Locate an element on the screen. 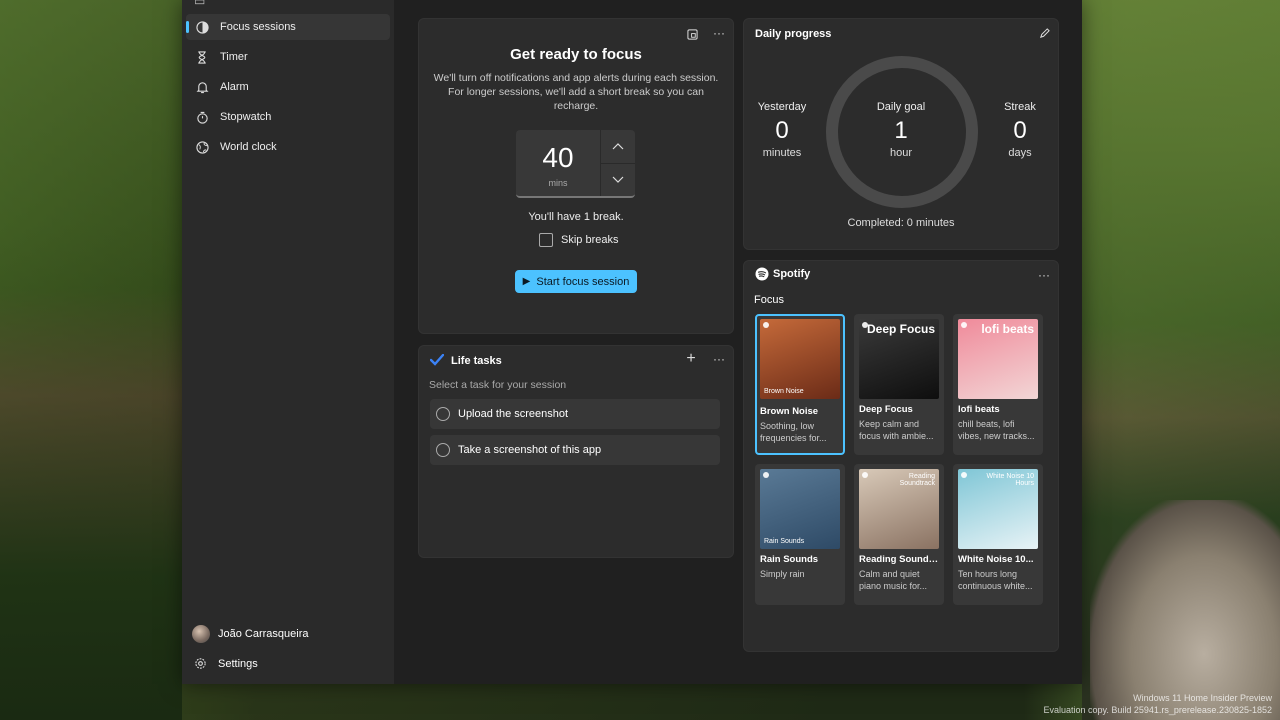 The height and width of the screenshot is (720, 1280). stopwatch-icon is located at coordinates (202, 117).